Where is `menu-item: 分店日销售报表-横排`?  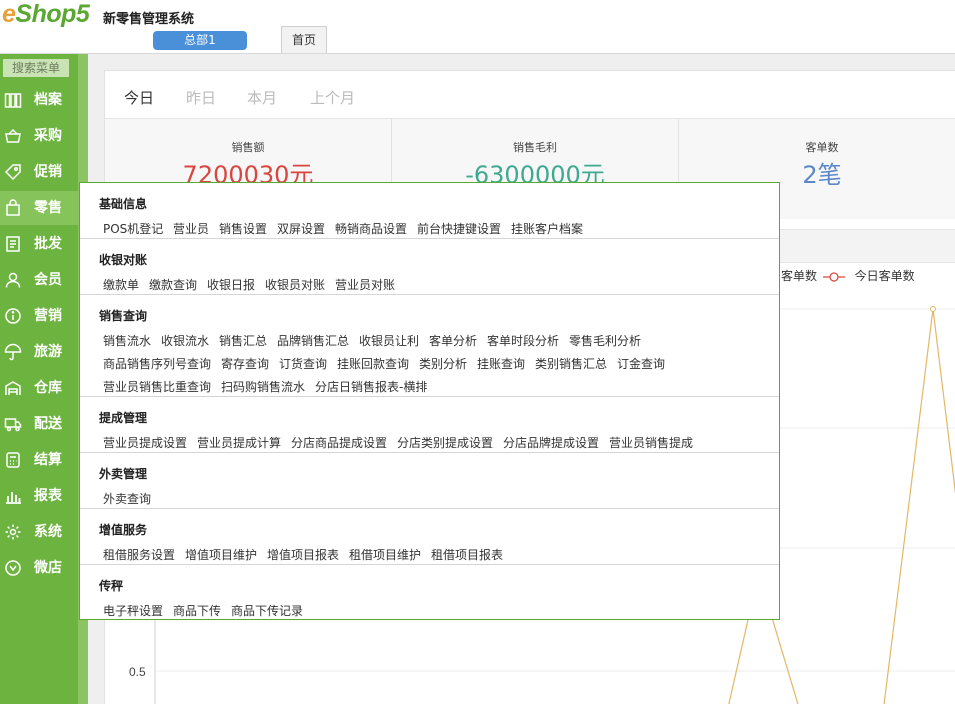 menu-item: 分店日销售报表-横排 is located at coordinates (371, 386).